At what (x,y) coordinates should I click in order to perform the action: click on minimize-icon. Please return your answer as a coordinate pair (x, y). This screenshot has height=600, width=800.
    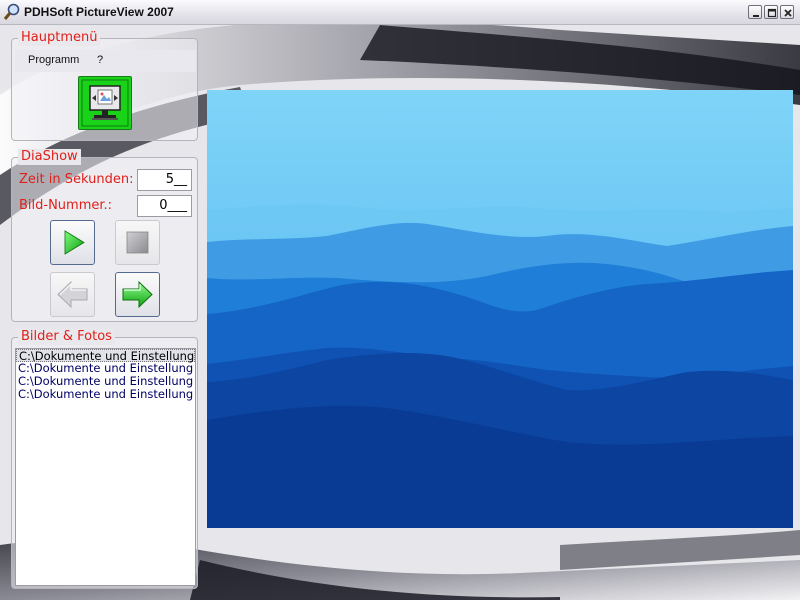
    Looking at the image, I should click on (756, 16).